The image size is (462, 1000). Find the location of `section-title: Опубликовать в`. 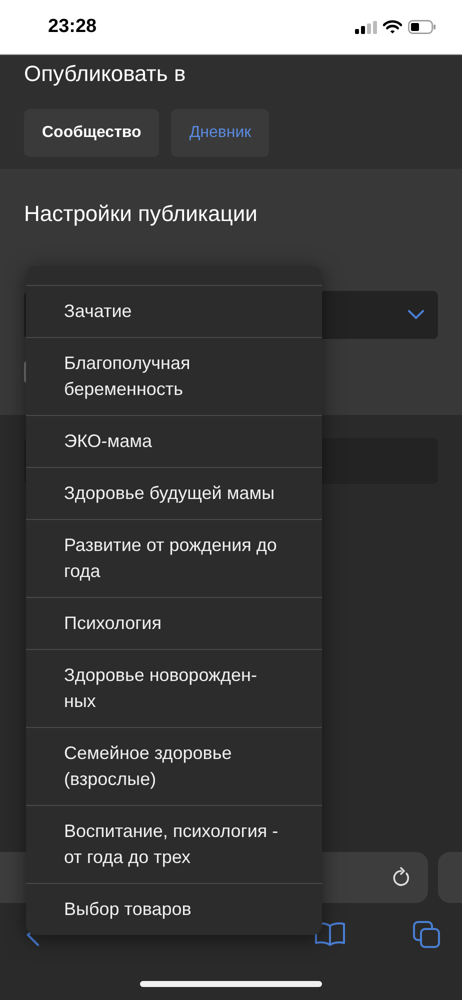

section-title: Опубликовать в is located at coordinates (105, 74).